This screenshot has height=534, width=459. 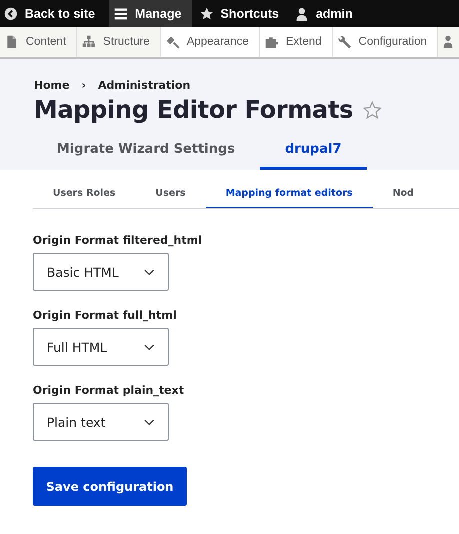 I want to click on tray-item: Structure, so click(x=119, y=42).